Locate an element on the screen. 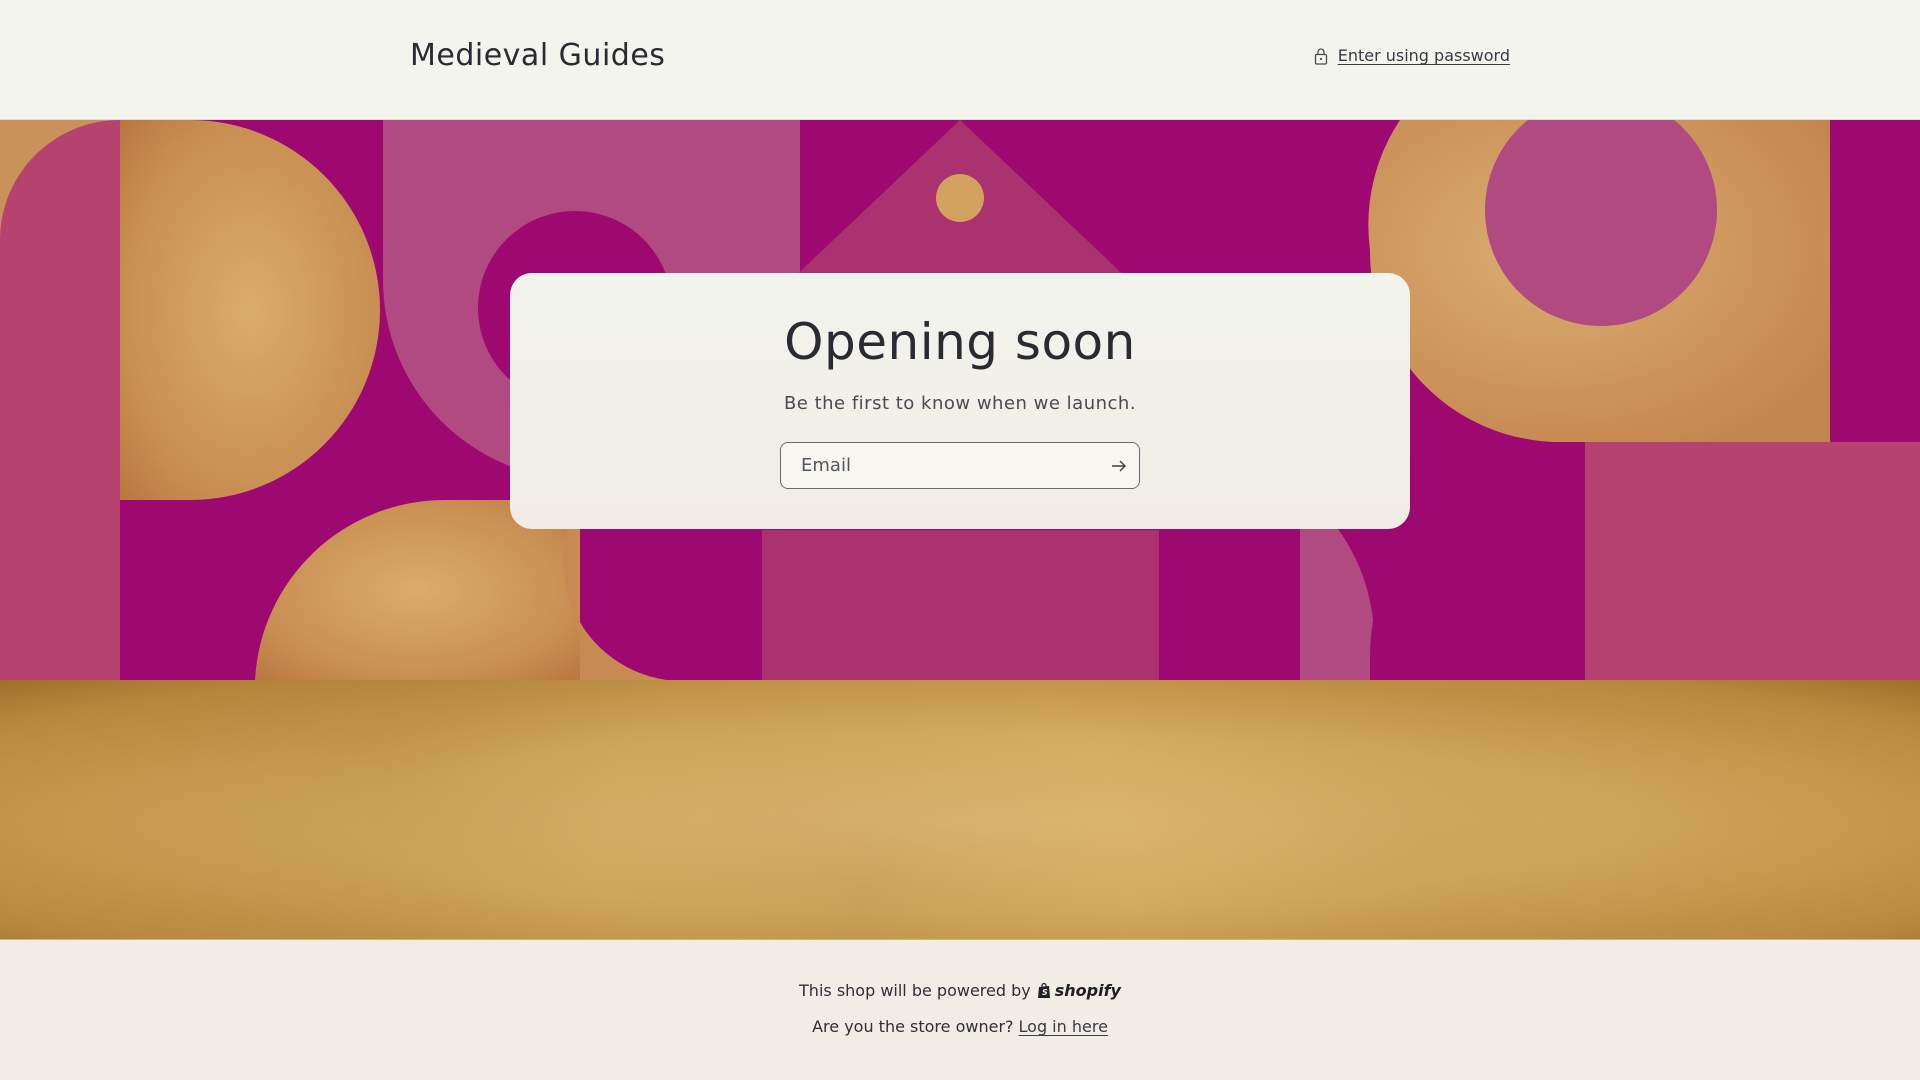 The width and height of the screenshot is (1920, 1080). subscribe-button is located at coordinates (1119, 465).